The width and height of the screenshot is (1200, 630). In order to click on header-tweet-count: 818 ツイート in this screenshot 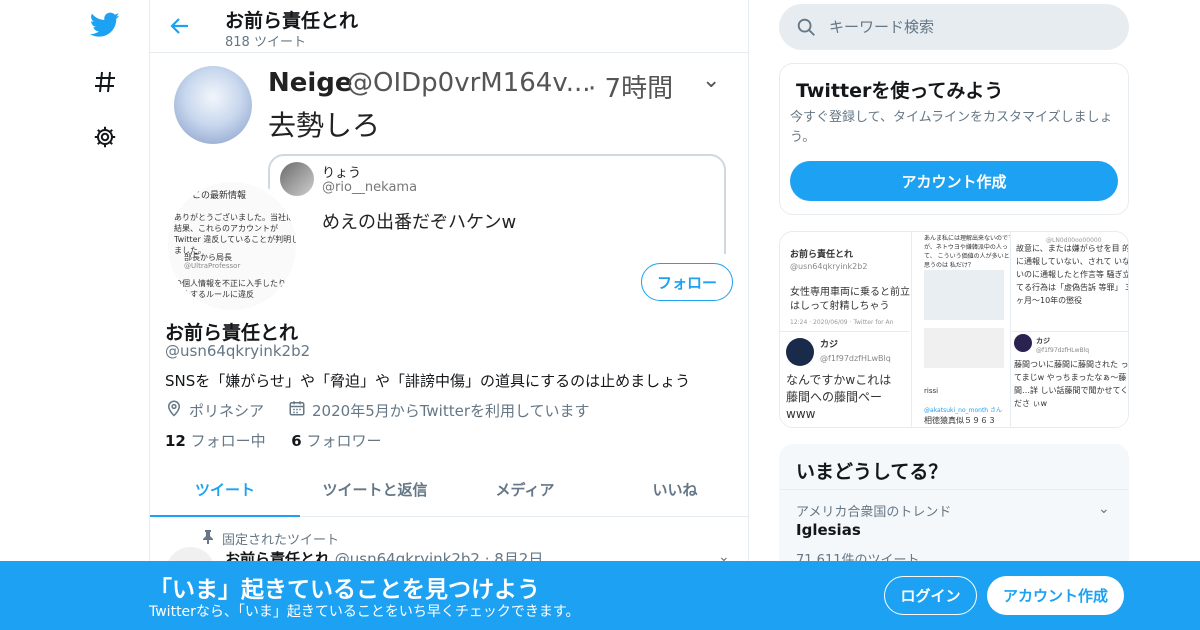, I will do `click(265, 42)`.